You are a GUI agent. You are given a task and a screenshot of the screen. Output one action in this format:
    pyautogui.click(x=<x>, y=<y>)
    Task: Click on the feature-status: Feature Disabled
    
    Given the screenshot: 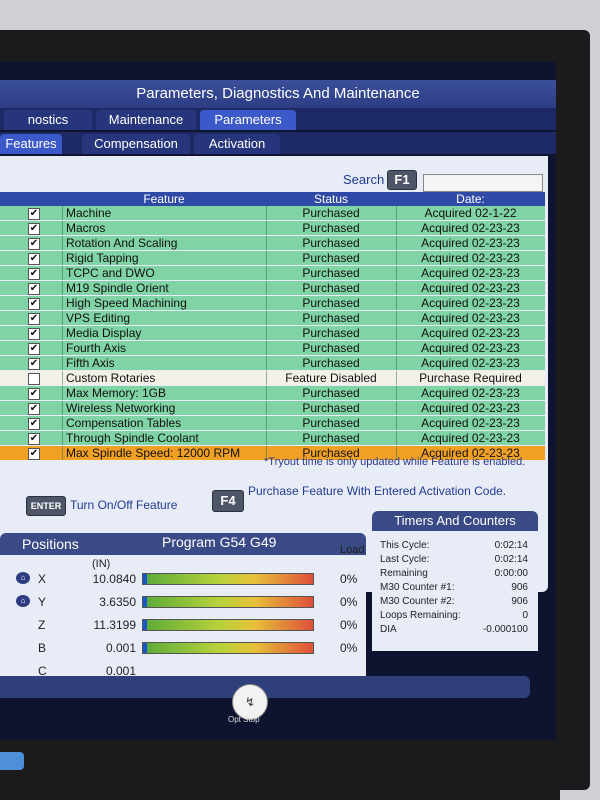 What is the action you would take?
    pyautogui.click(x=331, y=378)
    